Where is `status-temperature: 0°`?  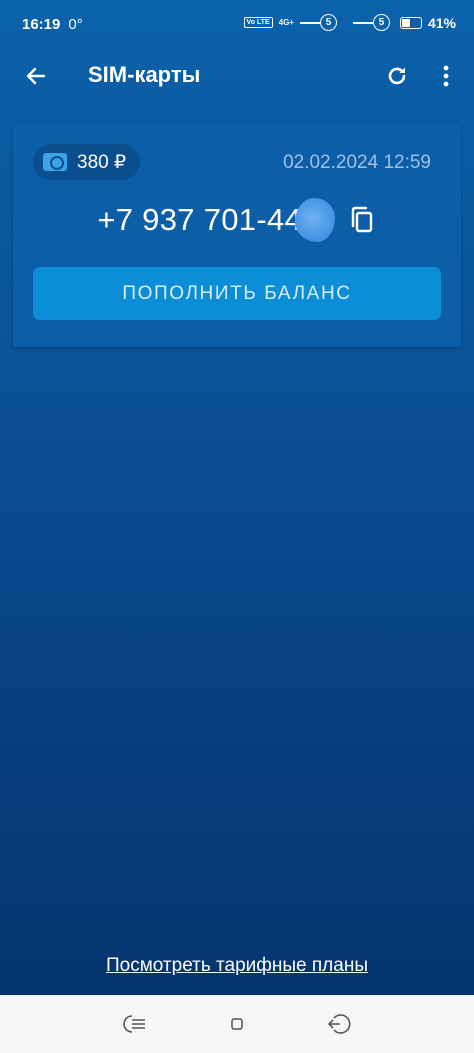 status-temperature: 0° is located at coordinates (75, 24).